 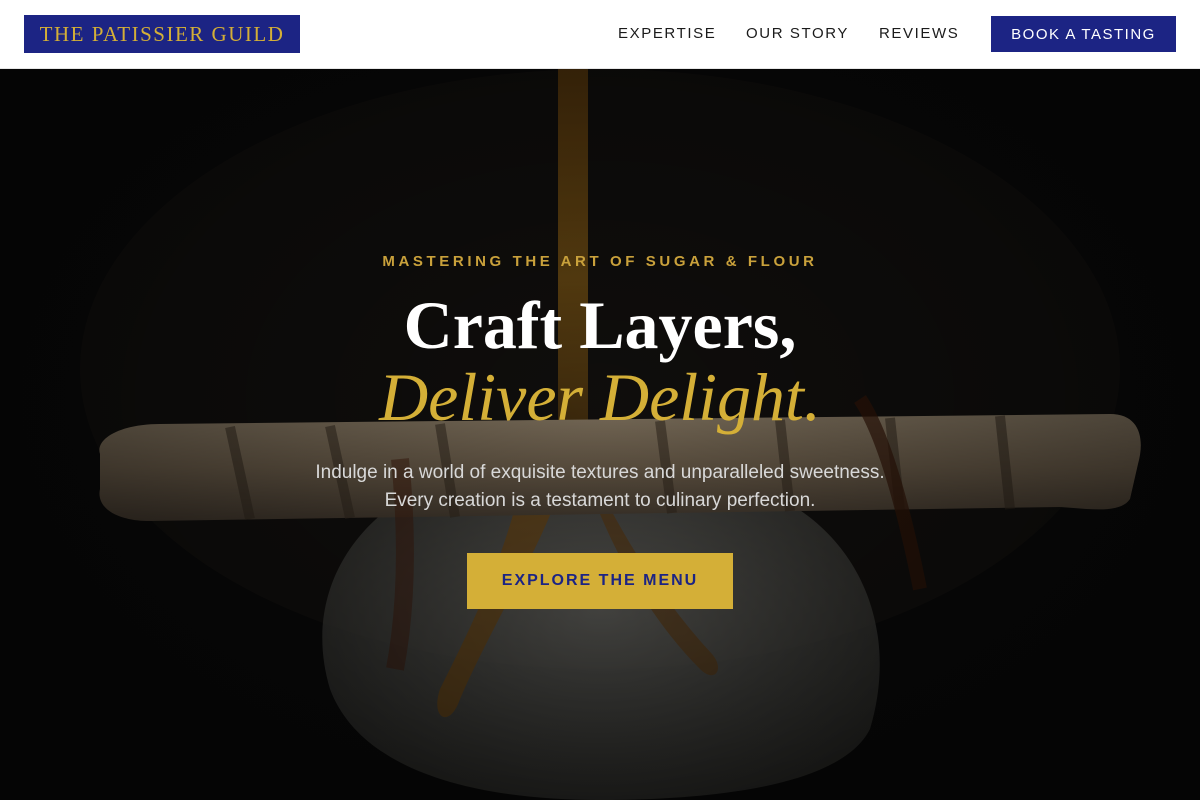 I want to click on hero-eyebrow: MASTERING THE ART OF SUGAR & FLOUR, so click(x=600, y=261).